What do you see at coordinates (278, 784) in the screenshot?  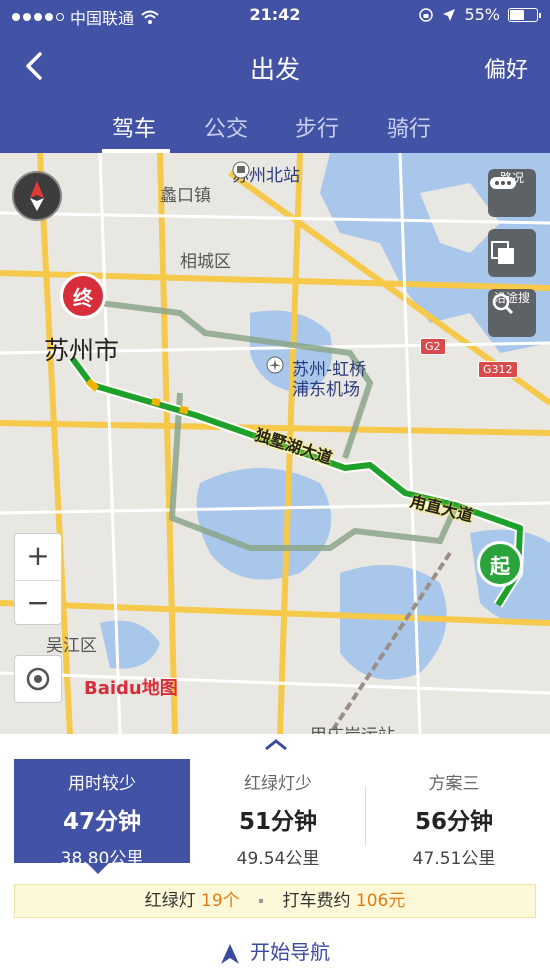 I see `plan-tag: 红绿灯少` at bounding box center [278, 784].